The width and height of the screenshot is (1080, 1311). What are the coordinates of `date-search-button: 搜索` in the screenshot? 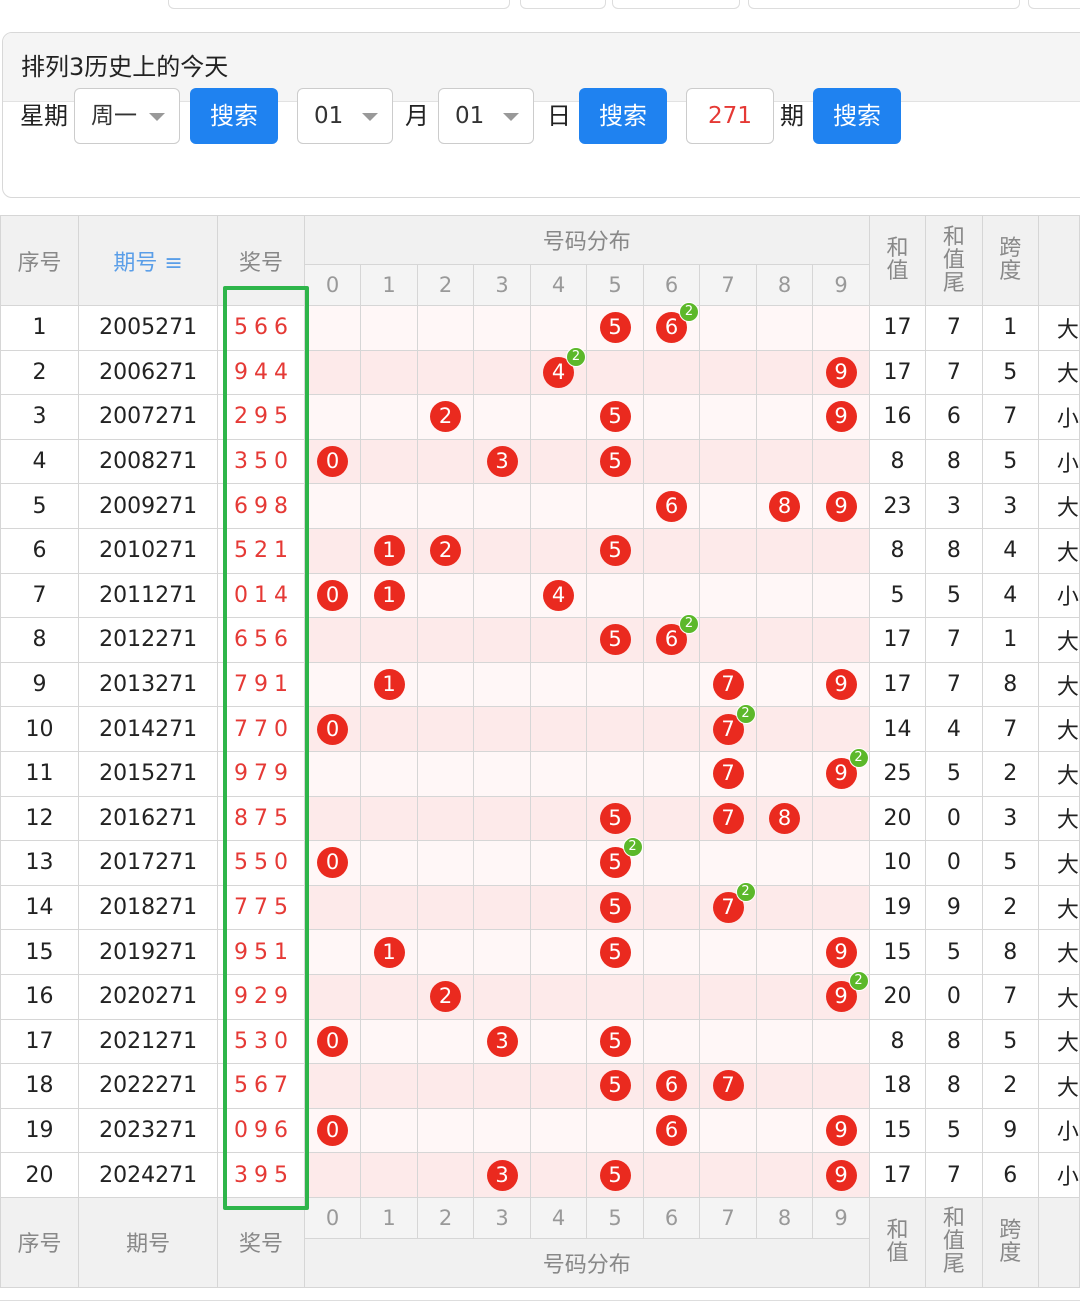 It's located at (623, 116).